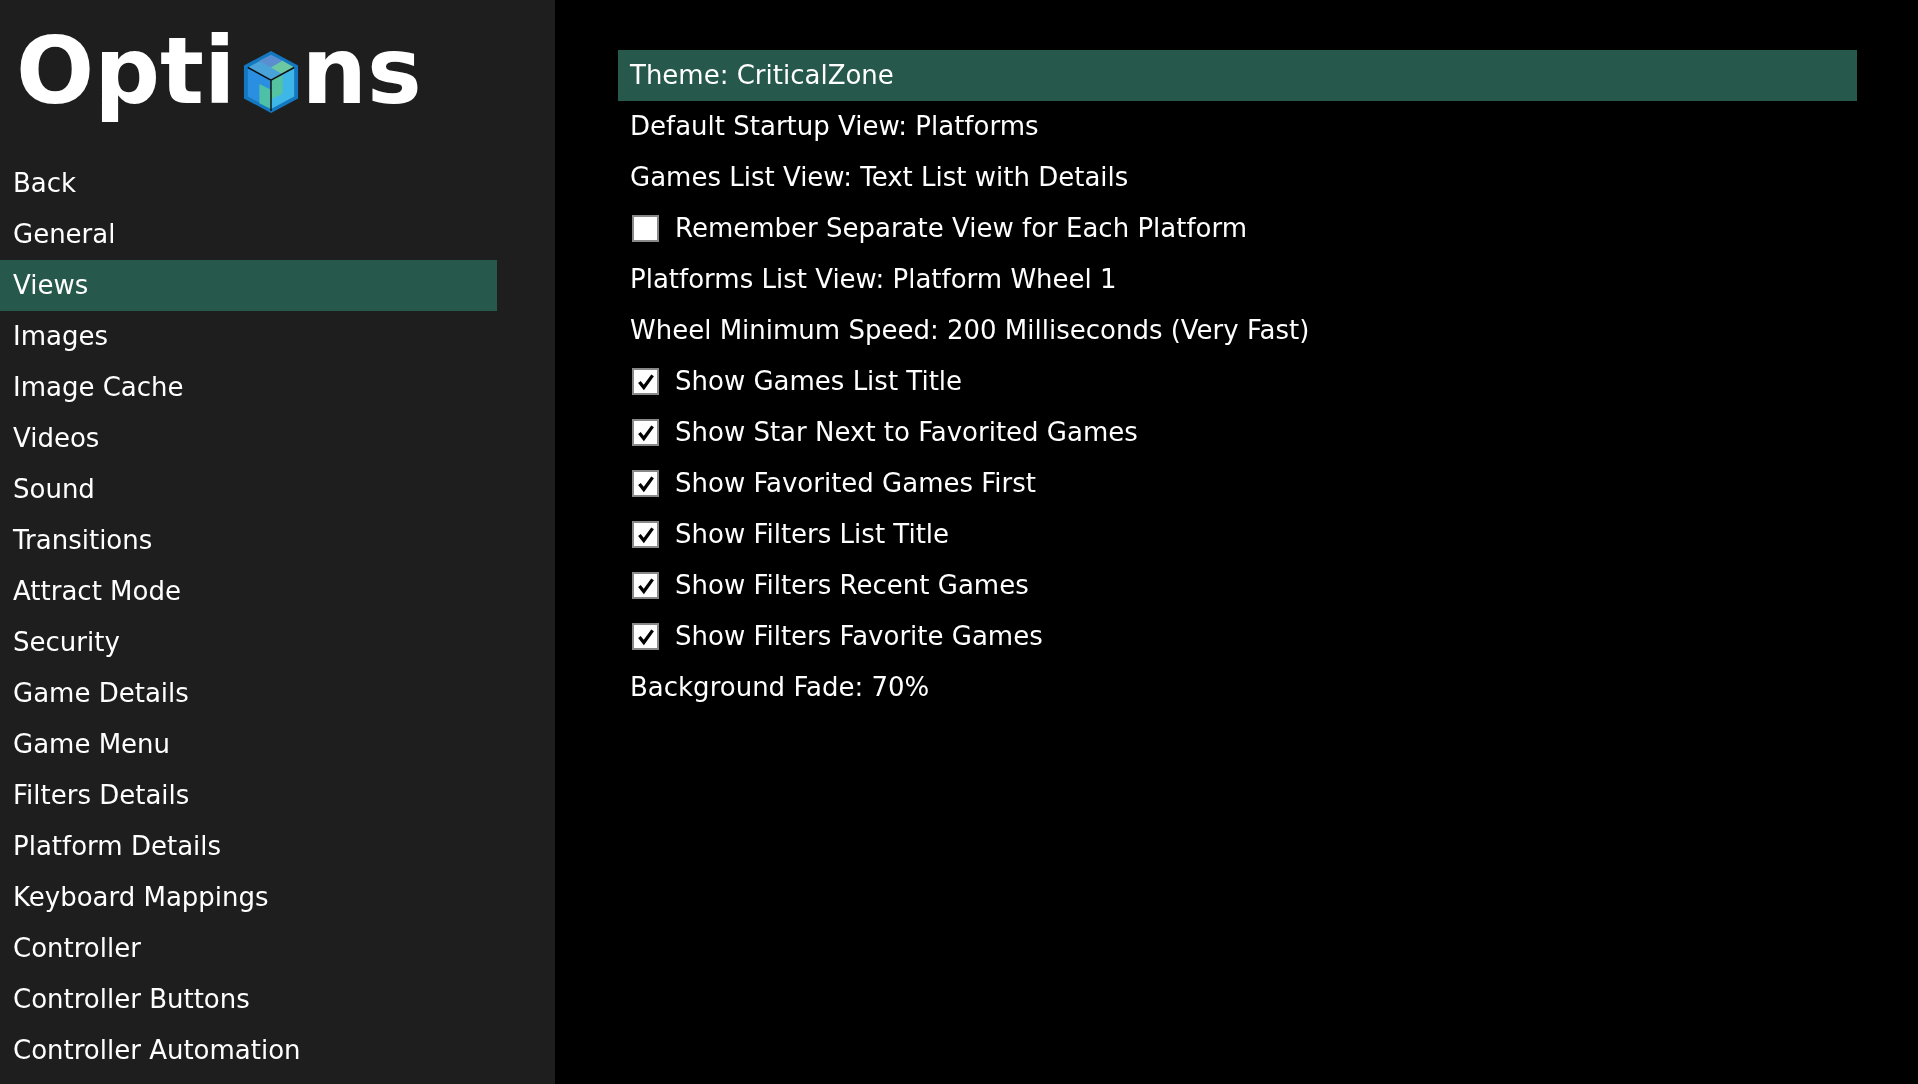  I want to click on setting-row: Show Star Next to Favorited Games, so click(1237, 432).